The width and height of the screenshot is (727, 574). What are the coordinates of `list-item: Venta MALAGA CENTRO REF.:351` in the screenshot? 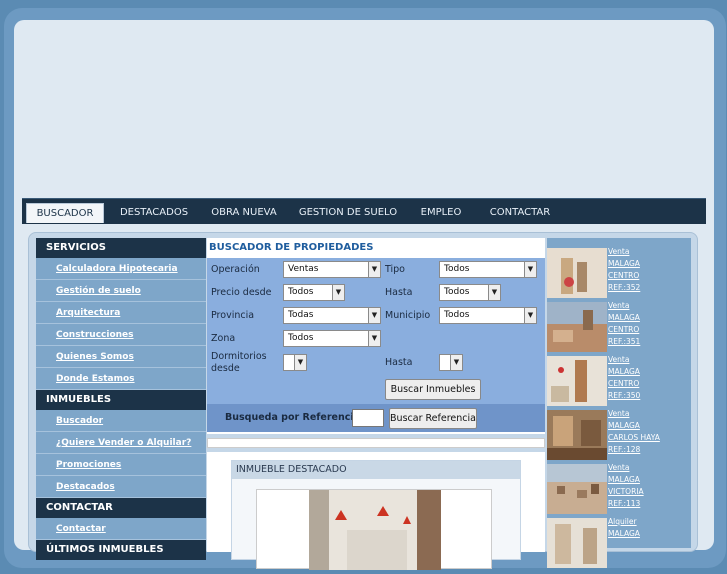 It's located at (619, 327).